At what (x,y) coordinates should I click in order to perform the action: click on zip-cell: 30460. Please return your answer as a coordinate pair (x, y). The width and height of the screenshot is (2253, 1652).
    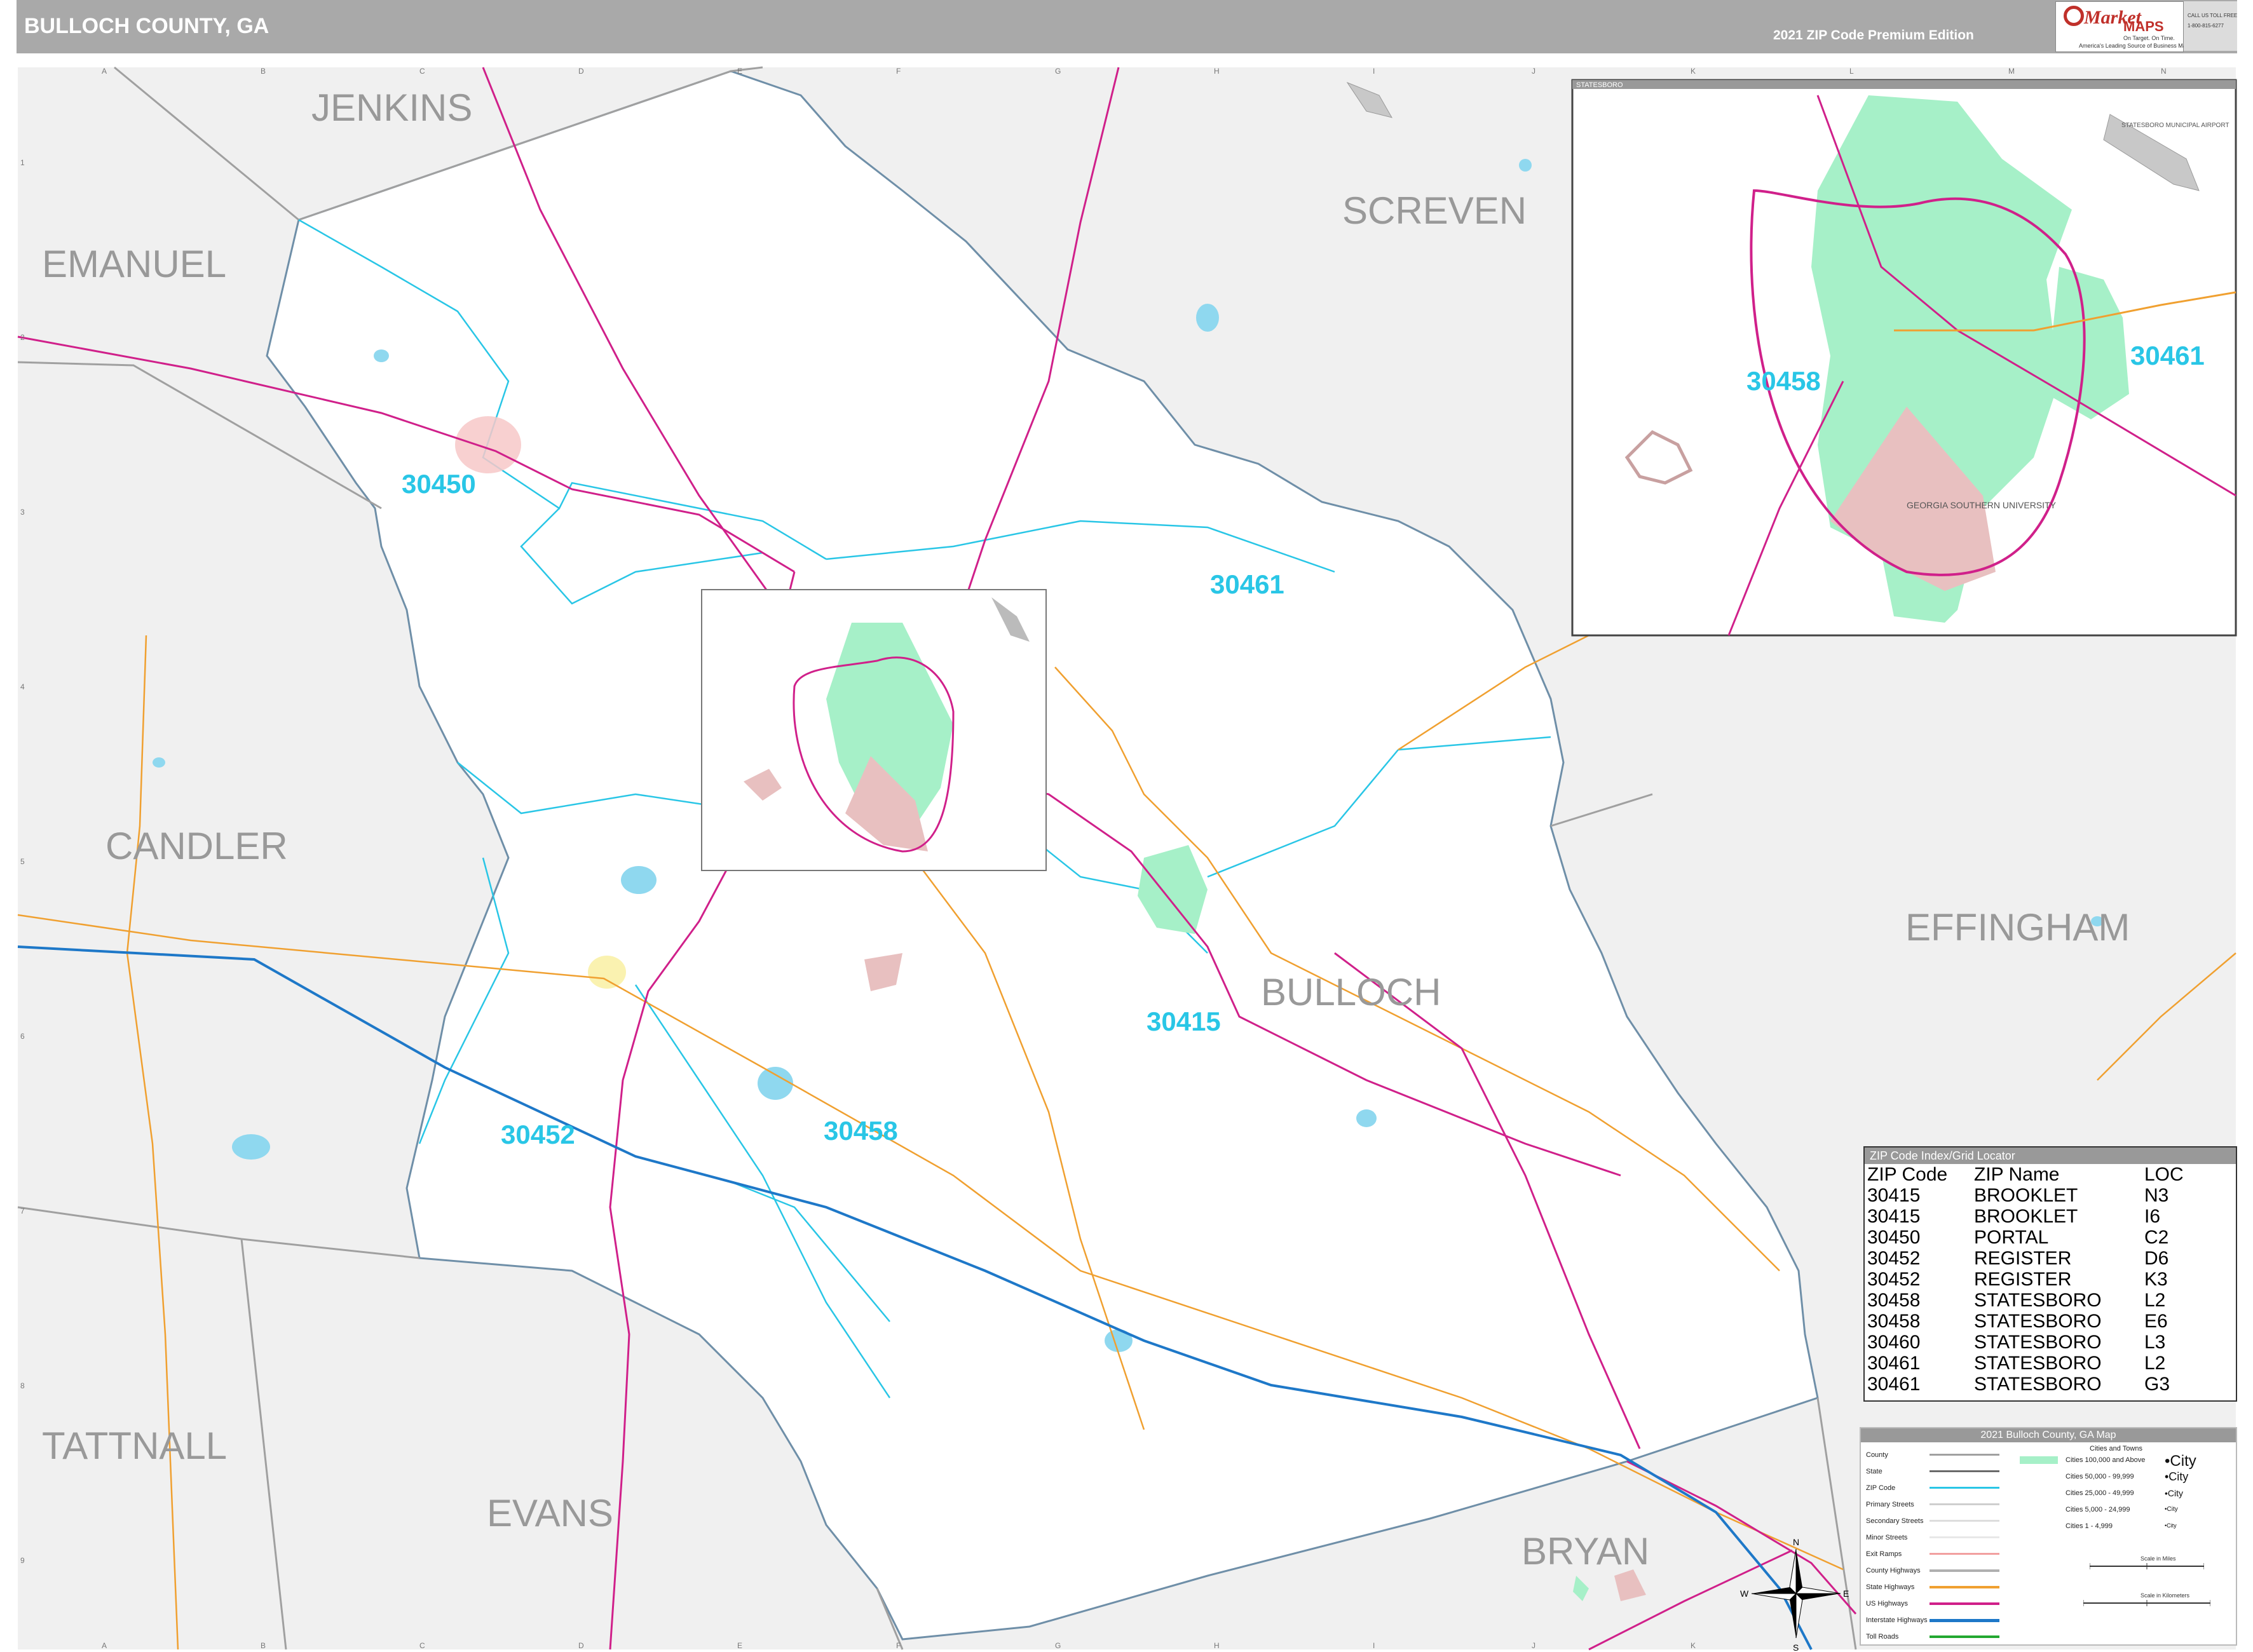
    Looking at the image, I should click on (1918, 1342).